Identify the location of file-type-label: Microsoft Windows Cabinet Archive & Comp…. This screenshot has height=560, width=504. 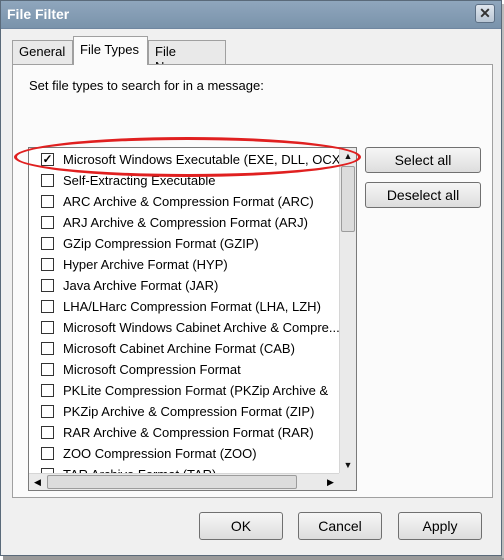
(201, 327).